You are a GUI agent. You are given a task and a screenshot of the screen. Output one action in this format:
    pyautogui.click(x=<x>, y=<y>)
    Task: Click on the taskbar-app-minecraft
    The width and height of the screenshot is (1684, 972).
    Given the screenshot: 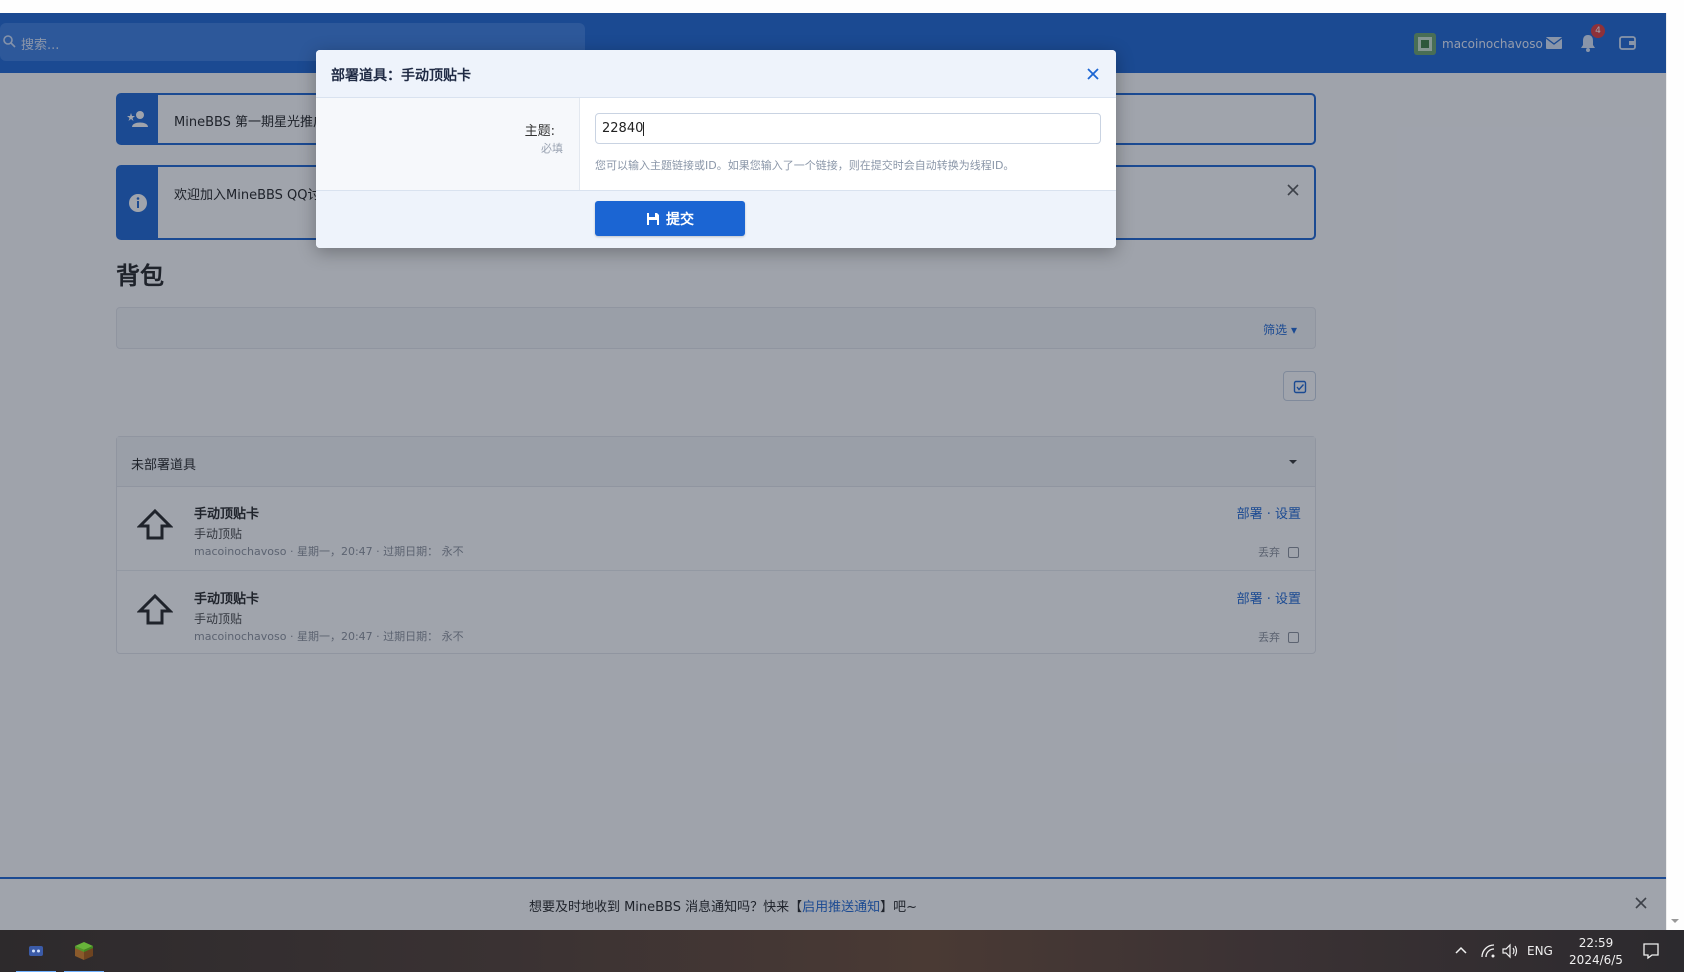 What is the action you would take?
    pyautogui.click(x=84, y=953)
    